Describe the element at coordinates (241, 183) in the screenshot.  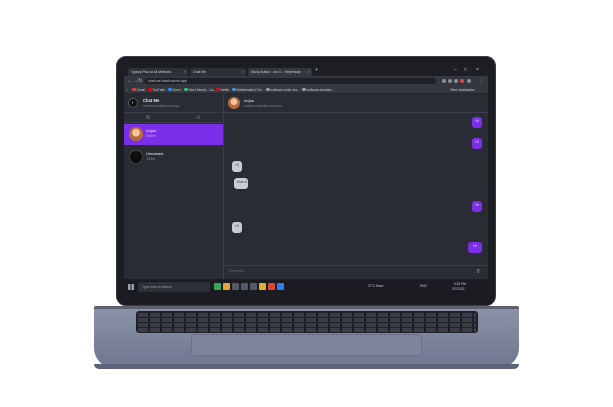
I see `message-bubble: How is` at that location.